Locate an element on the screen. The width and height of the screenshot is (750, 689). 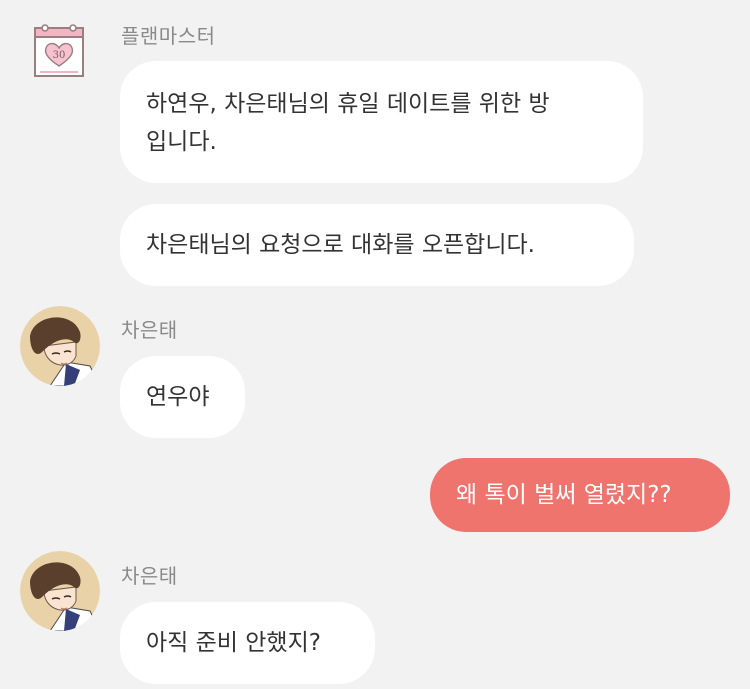
message-bubble-planner-1: 하연우, 차은태님의 휴일 데이트를 위한 방 입니다. is located at coordinates (381, 122).